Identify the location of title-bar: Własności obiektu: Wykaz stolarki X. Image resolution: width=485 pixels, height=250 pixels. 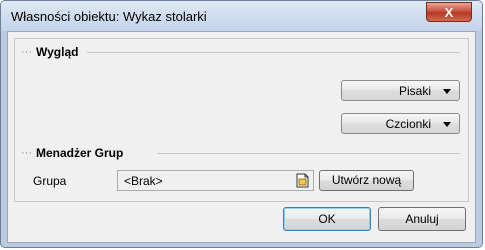
(241, 16).